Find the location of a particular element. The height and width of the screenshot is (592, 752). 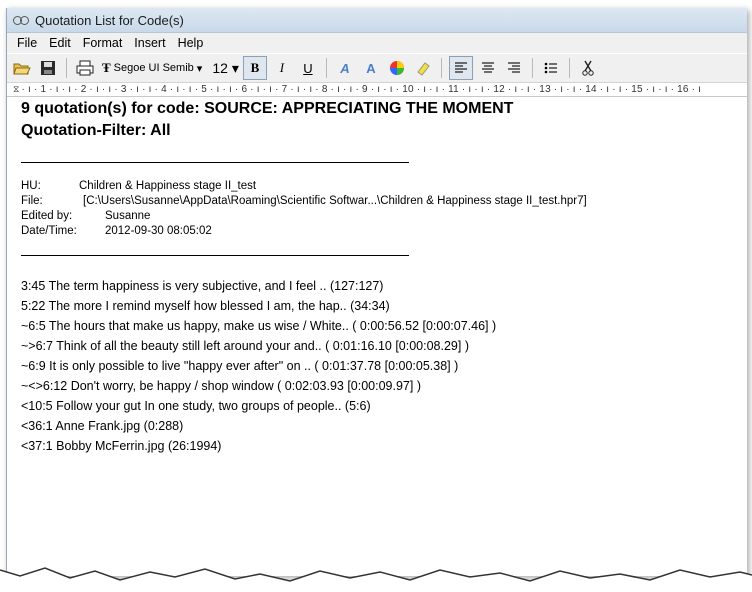

bullet-list-icon is located at coordinates (551, 68).